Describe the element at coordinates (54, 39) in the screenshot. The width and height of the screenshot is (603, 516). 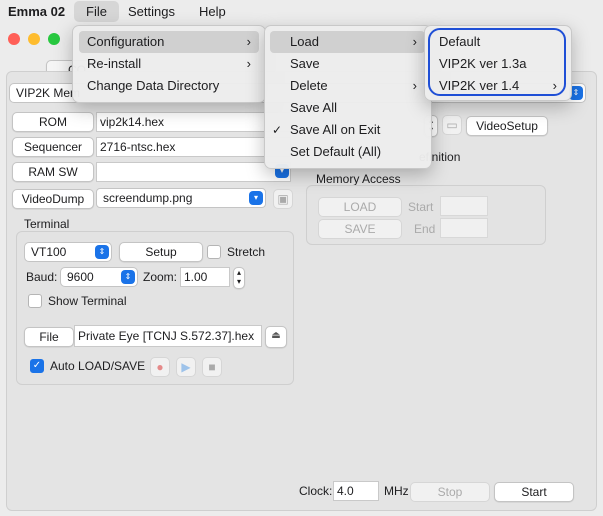
I see `zoom-icon` at that location.